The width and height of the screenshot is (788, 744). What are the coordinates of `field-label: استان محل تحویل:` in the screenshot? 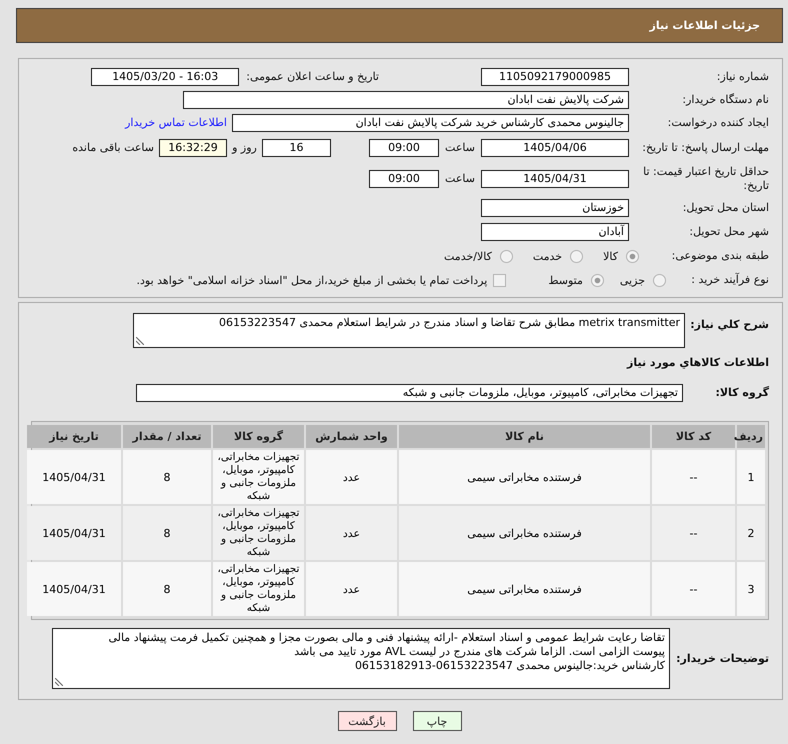 It's located at (725, 208).